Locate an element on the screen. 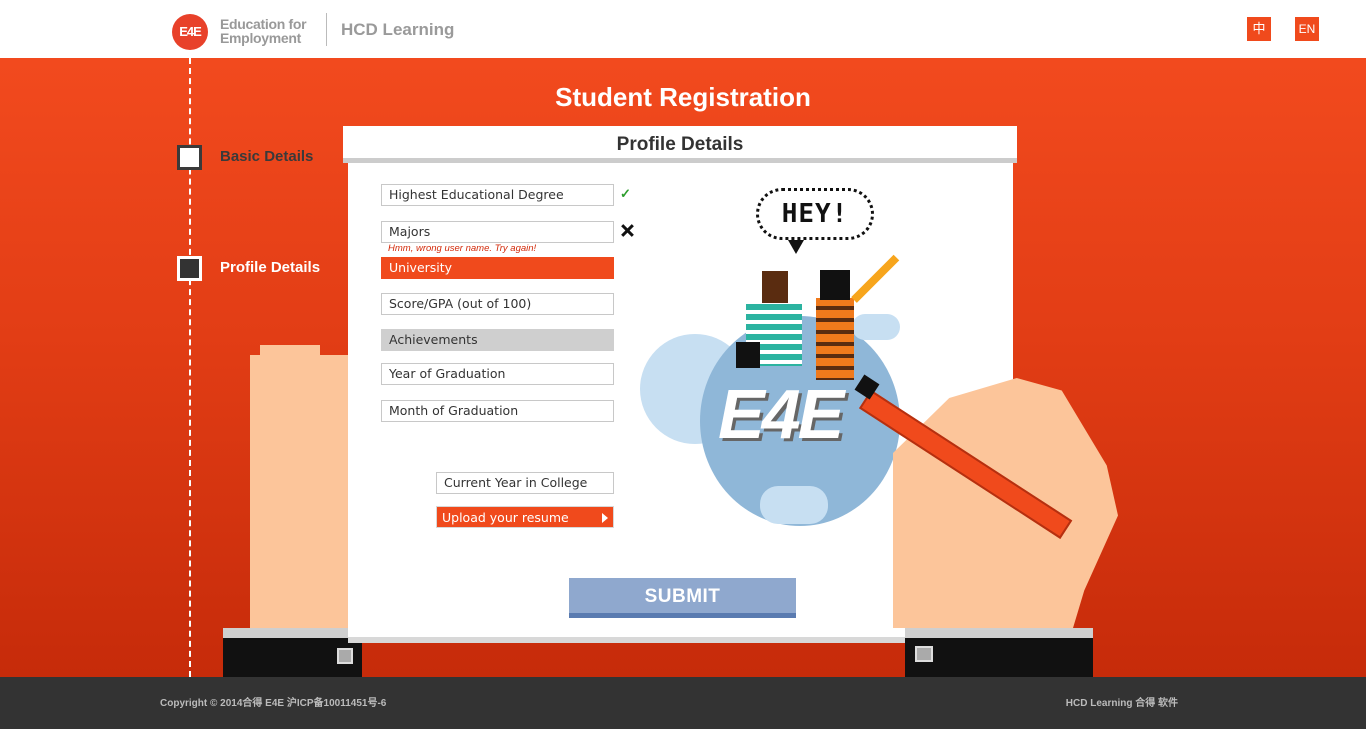 The image size is (1366, 729). copyright-text: Copyright © 2014合得 E4E 沪ICP备10011451号-6 is located at coordinates (273, 703).